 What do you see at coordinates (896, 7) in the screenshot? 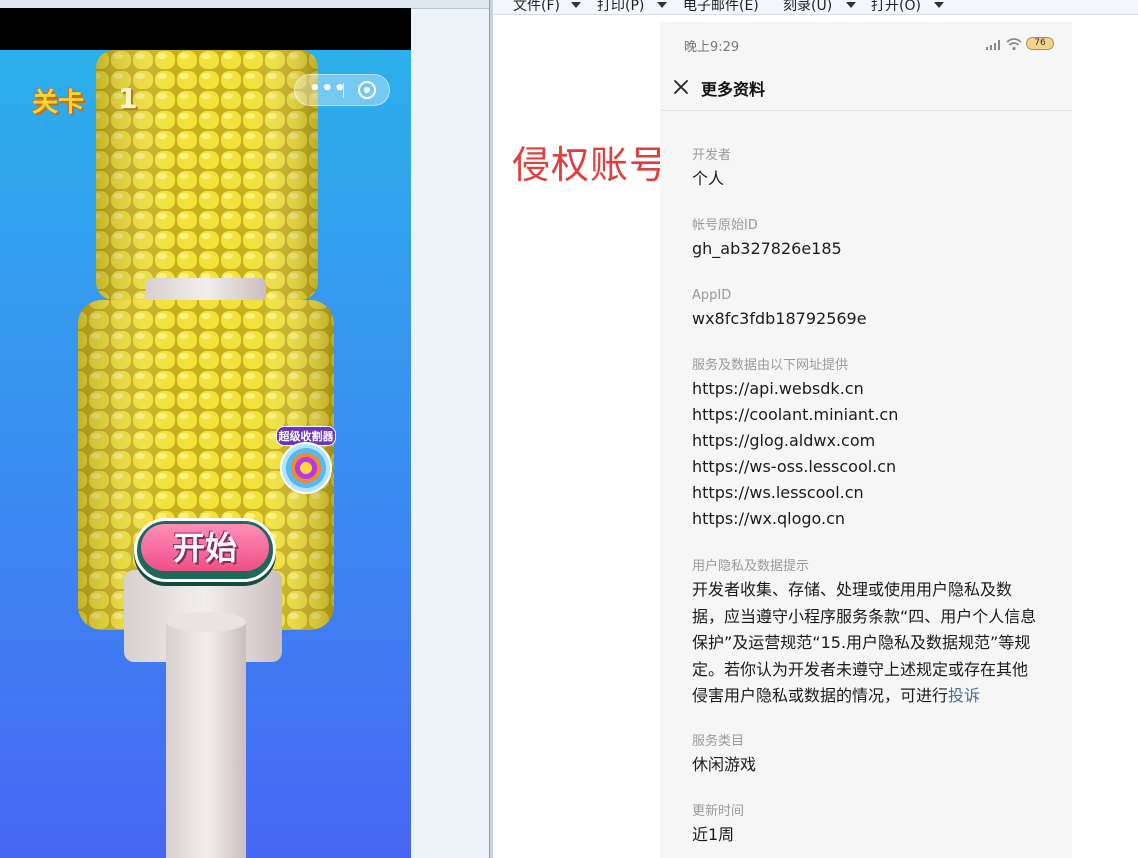
I see `menu-open: 打开(O)` at bounding box center [896, 7].